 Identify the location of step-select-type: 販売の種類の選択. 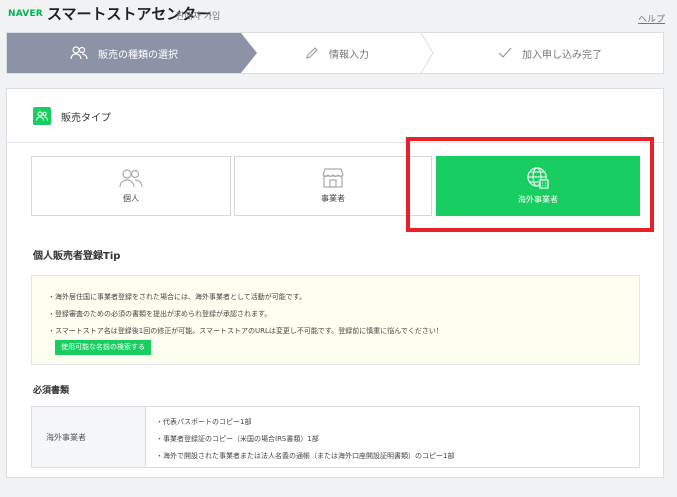
(124, 53).